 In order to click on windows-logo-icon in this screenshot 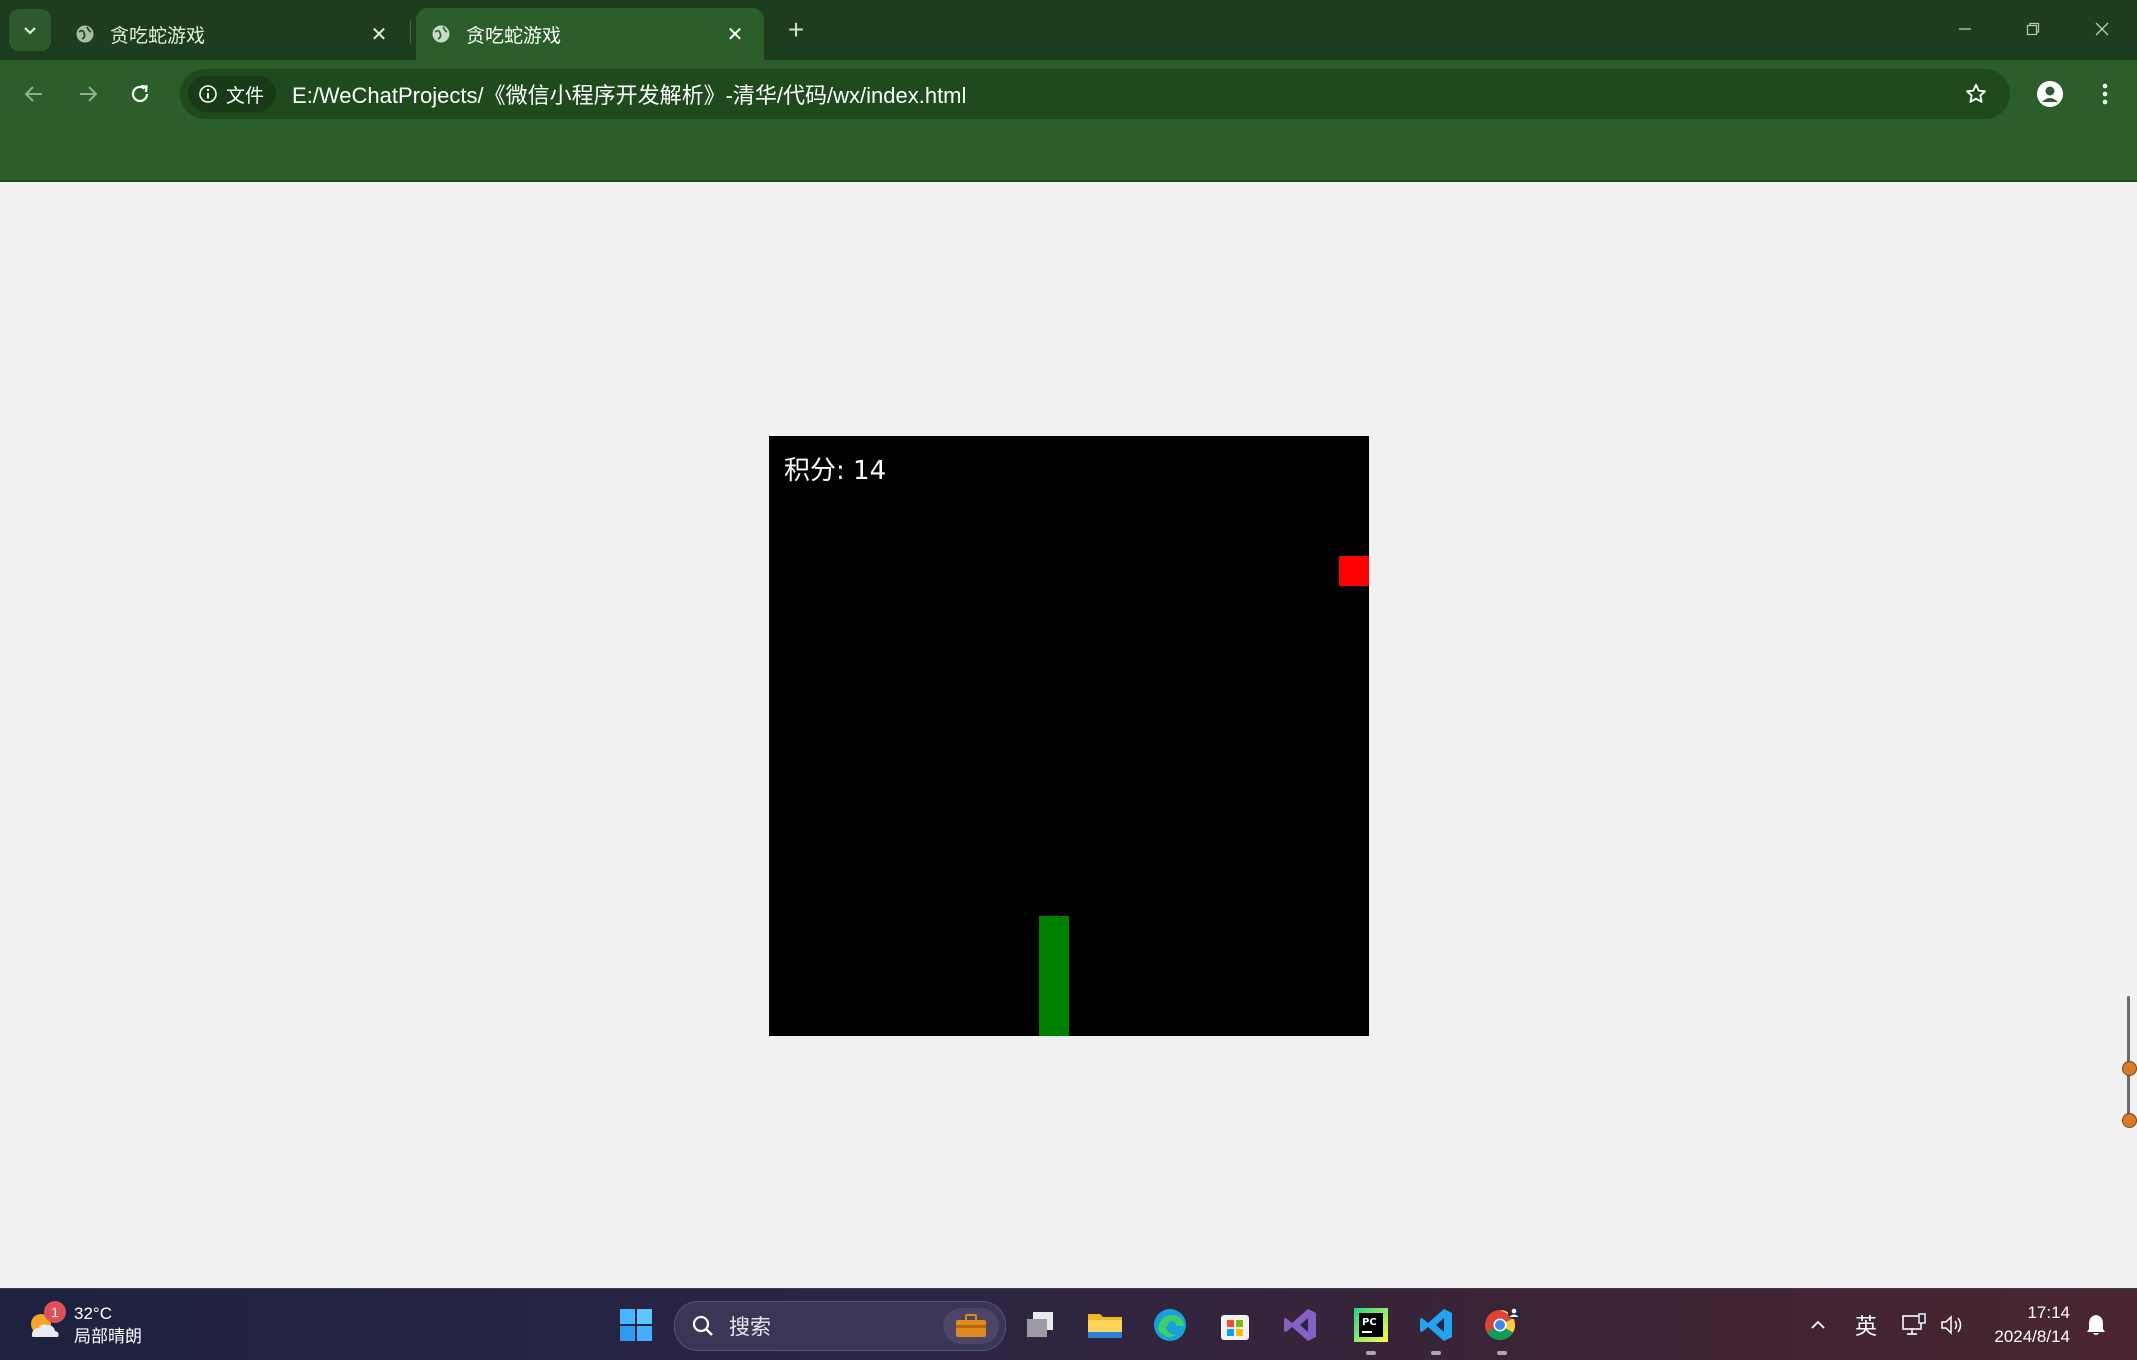, I will do `click(636, 1325)`.